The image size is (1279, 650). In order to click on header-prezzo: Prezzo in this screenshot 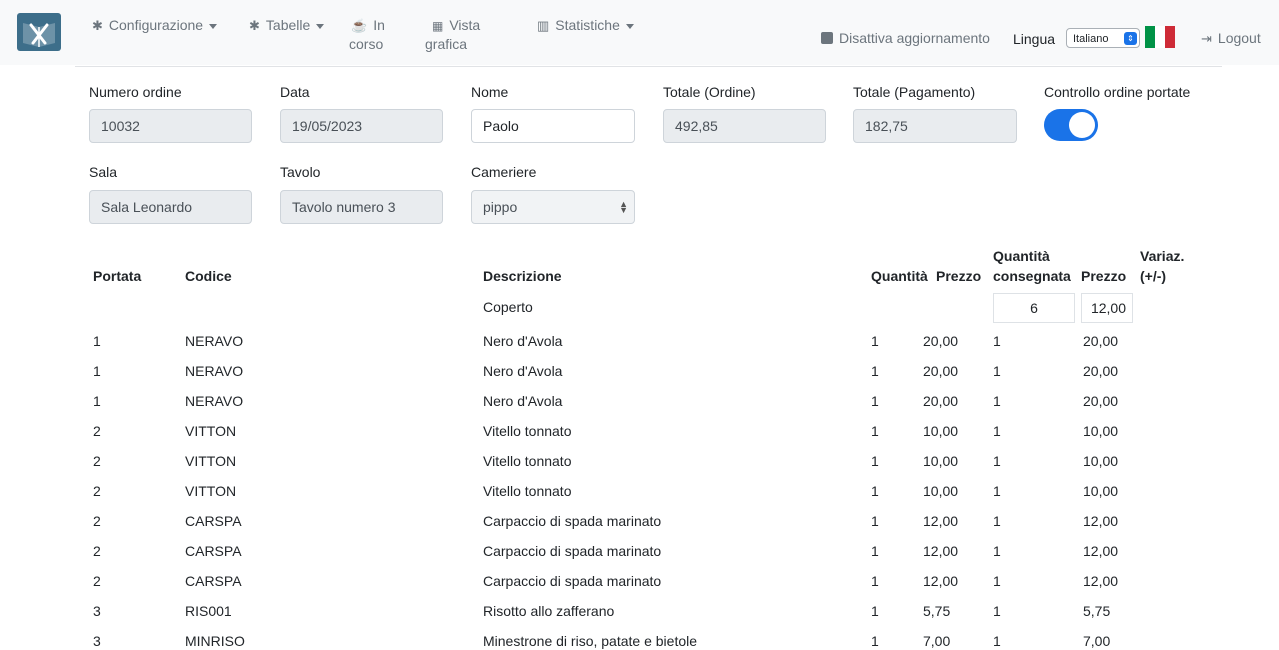, I will do `click(959, 276)`.